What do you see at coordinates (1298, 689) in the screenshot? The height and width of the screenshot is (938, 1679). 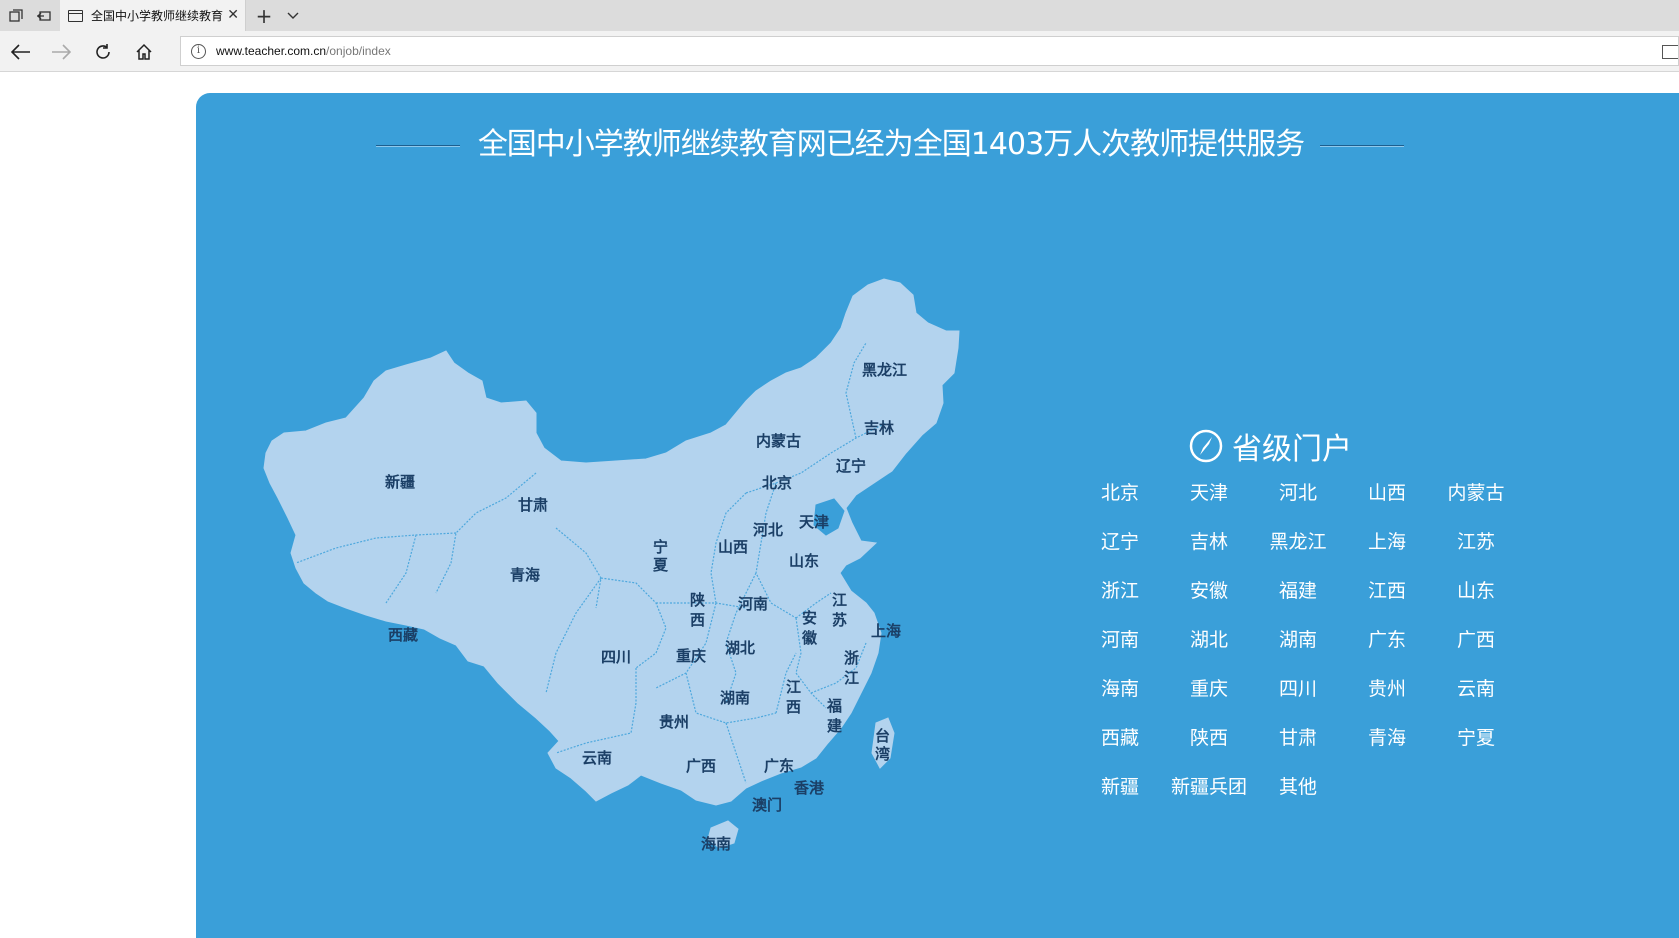 I see `province-link: 四川` at bounding box center [1298, 689].